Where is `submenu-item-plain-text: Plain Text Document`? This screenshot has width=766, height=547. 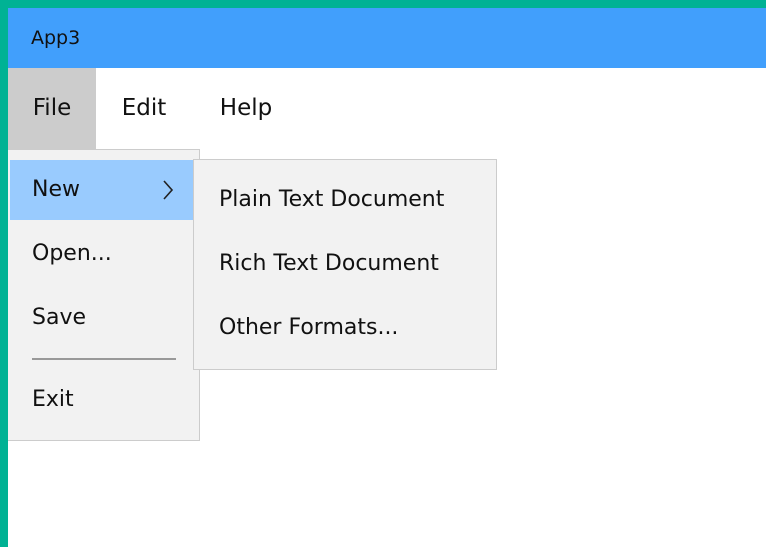
submenu-item-plain-text: Plain Text Document is located at coordinates (345, 200).